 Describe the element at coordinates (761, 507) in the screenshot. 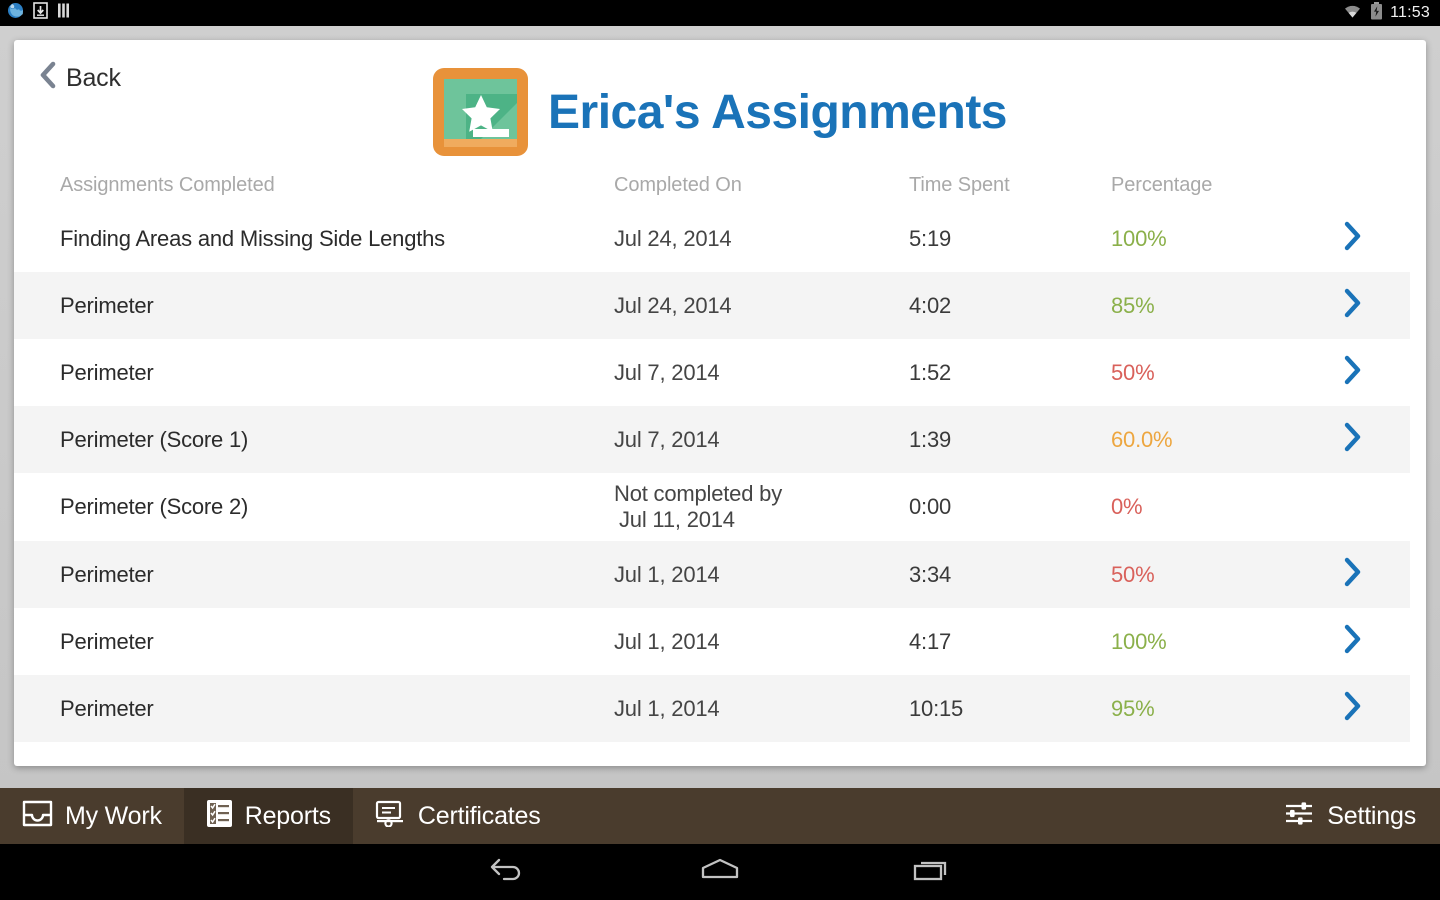

I see `cell-completed-on: Not completed by Jul 11, 2014` at that location.